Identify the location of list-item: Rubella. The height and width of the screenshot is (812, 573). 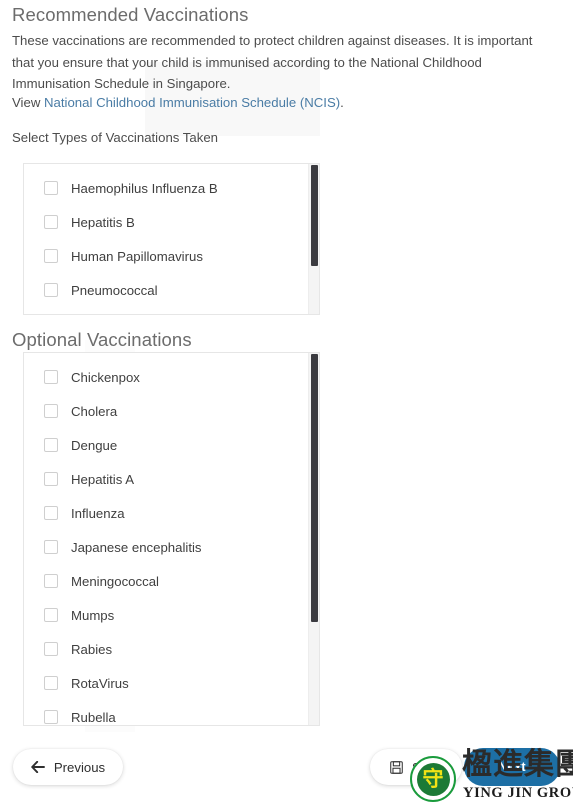
(166, 712).